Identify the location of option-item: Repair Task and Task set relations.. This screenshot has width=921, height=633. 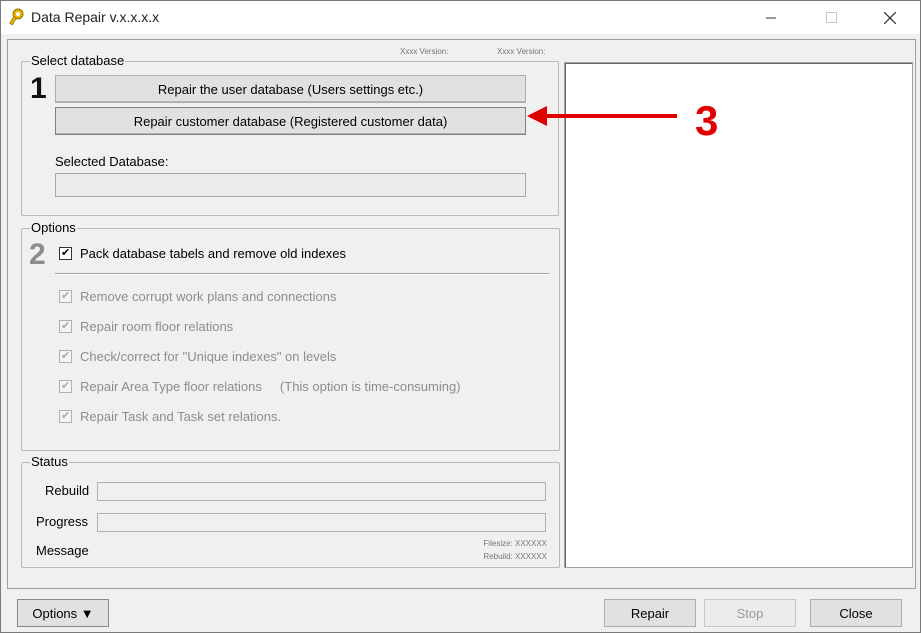
(170, 416).